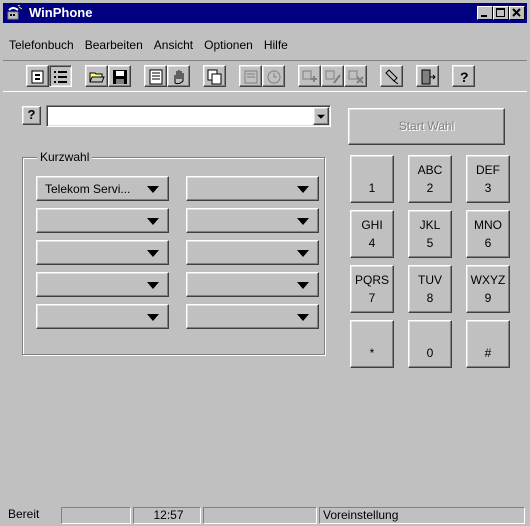 This screenshot has height=526, width=530. What do you see at coordinates (391, 76) in the screenshot?
I see `settings-icon` at bounding box center [391, 76].